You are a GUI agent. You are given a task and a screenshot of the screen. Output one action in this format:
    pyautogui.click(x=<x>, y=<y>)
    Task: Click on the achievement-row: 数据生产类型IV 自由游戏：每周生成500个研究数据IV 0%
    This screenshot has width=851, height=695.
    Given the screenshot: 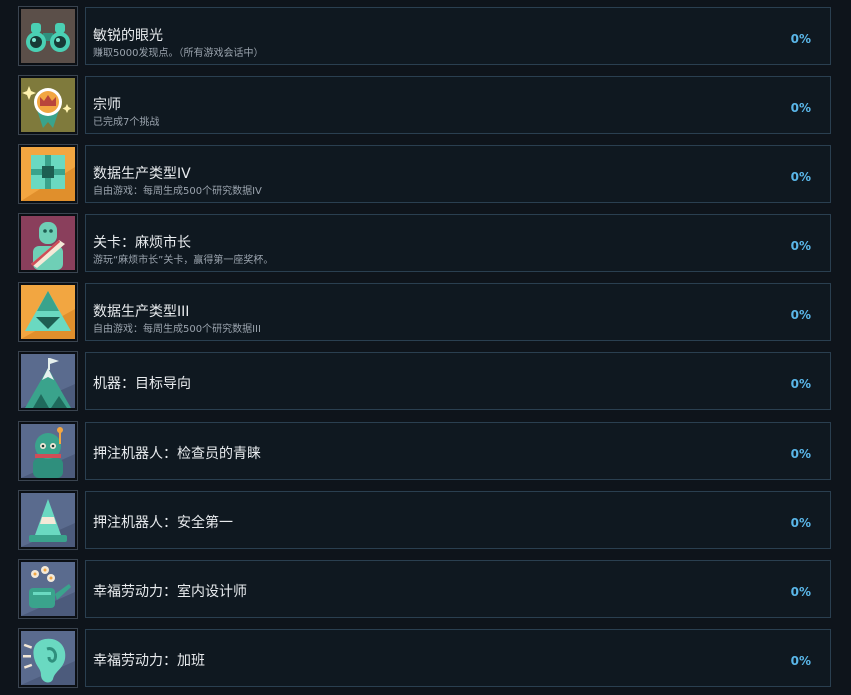 What is the action you would take?
    pyautogui.click(x=425, y=175)
    